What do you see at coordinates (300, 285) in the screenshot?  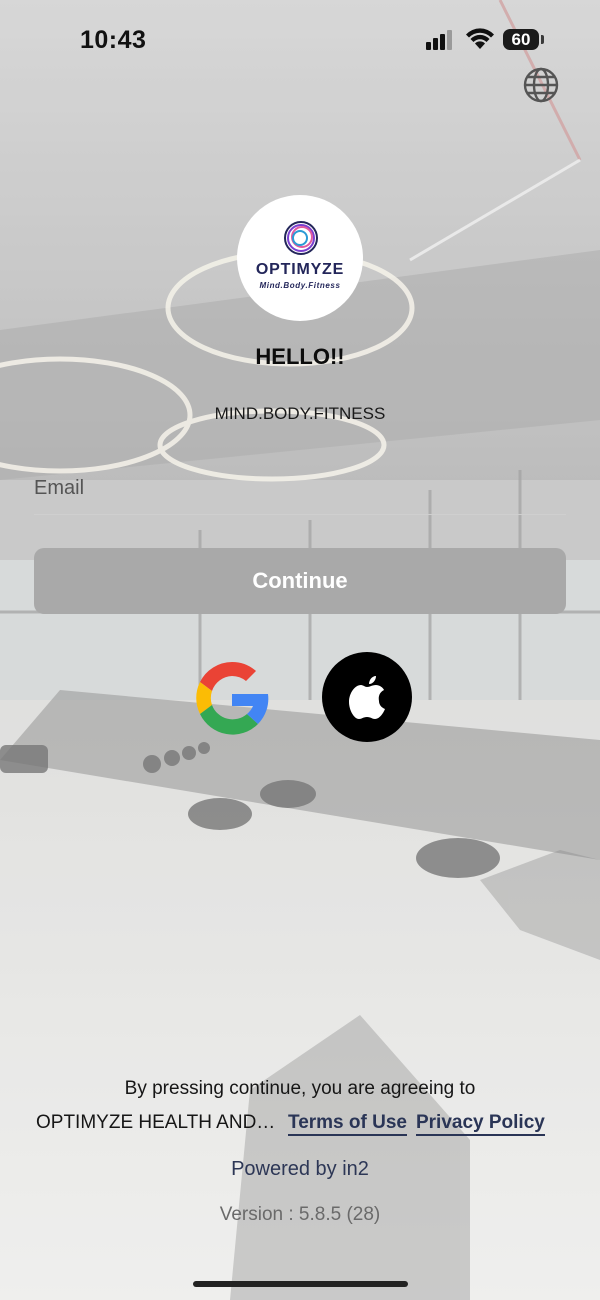 I see `logo-tagline: Mind.Body.Fitness` at bounding box center [300, 285].